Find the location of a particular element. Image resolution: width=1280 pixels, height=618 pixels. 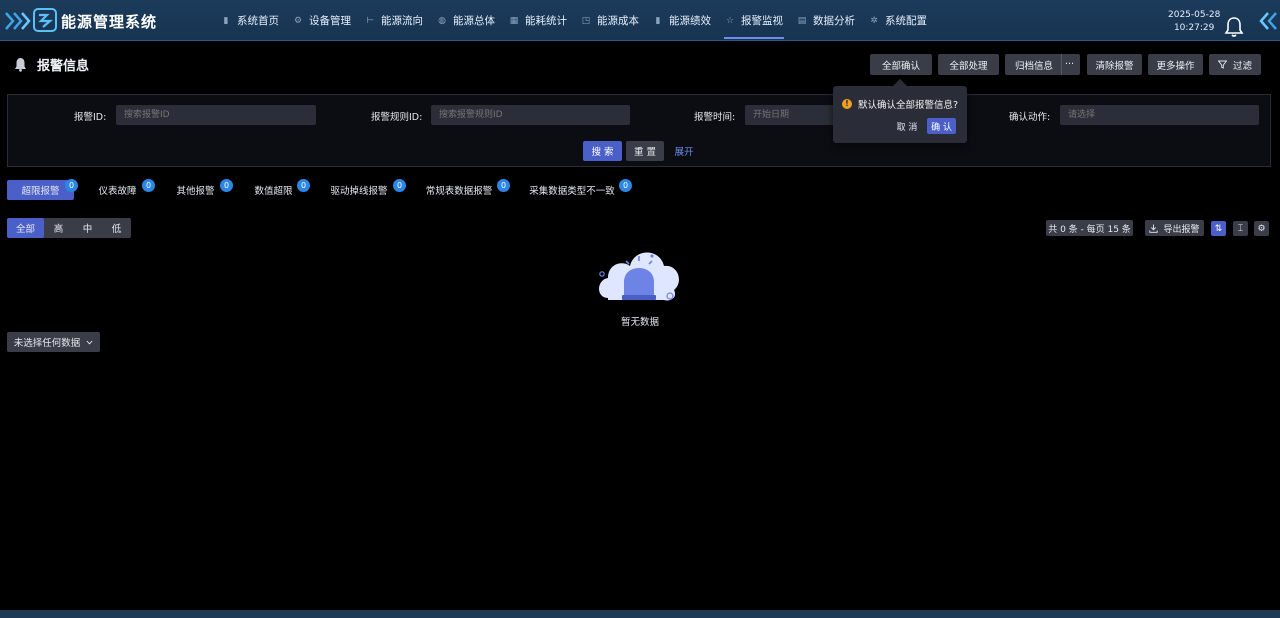

archive-button: 归档信息 ··· is located at coordinates (1042, 64).